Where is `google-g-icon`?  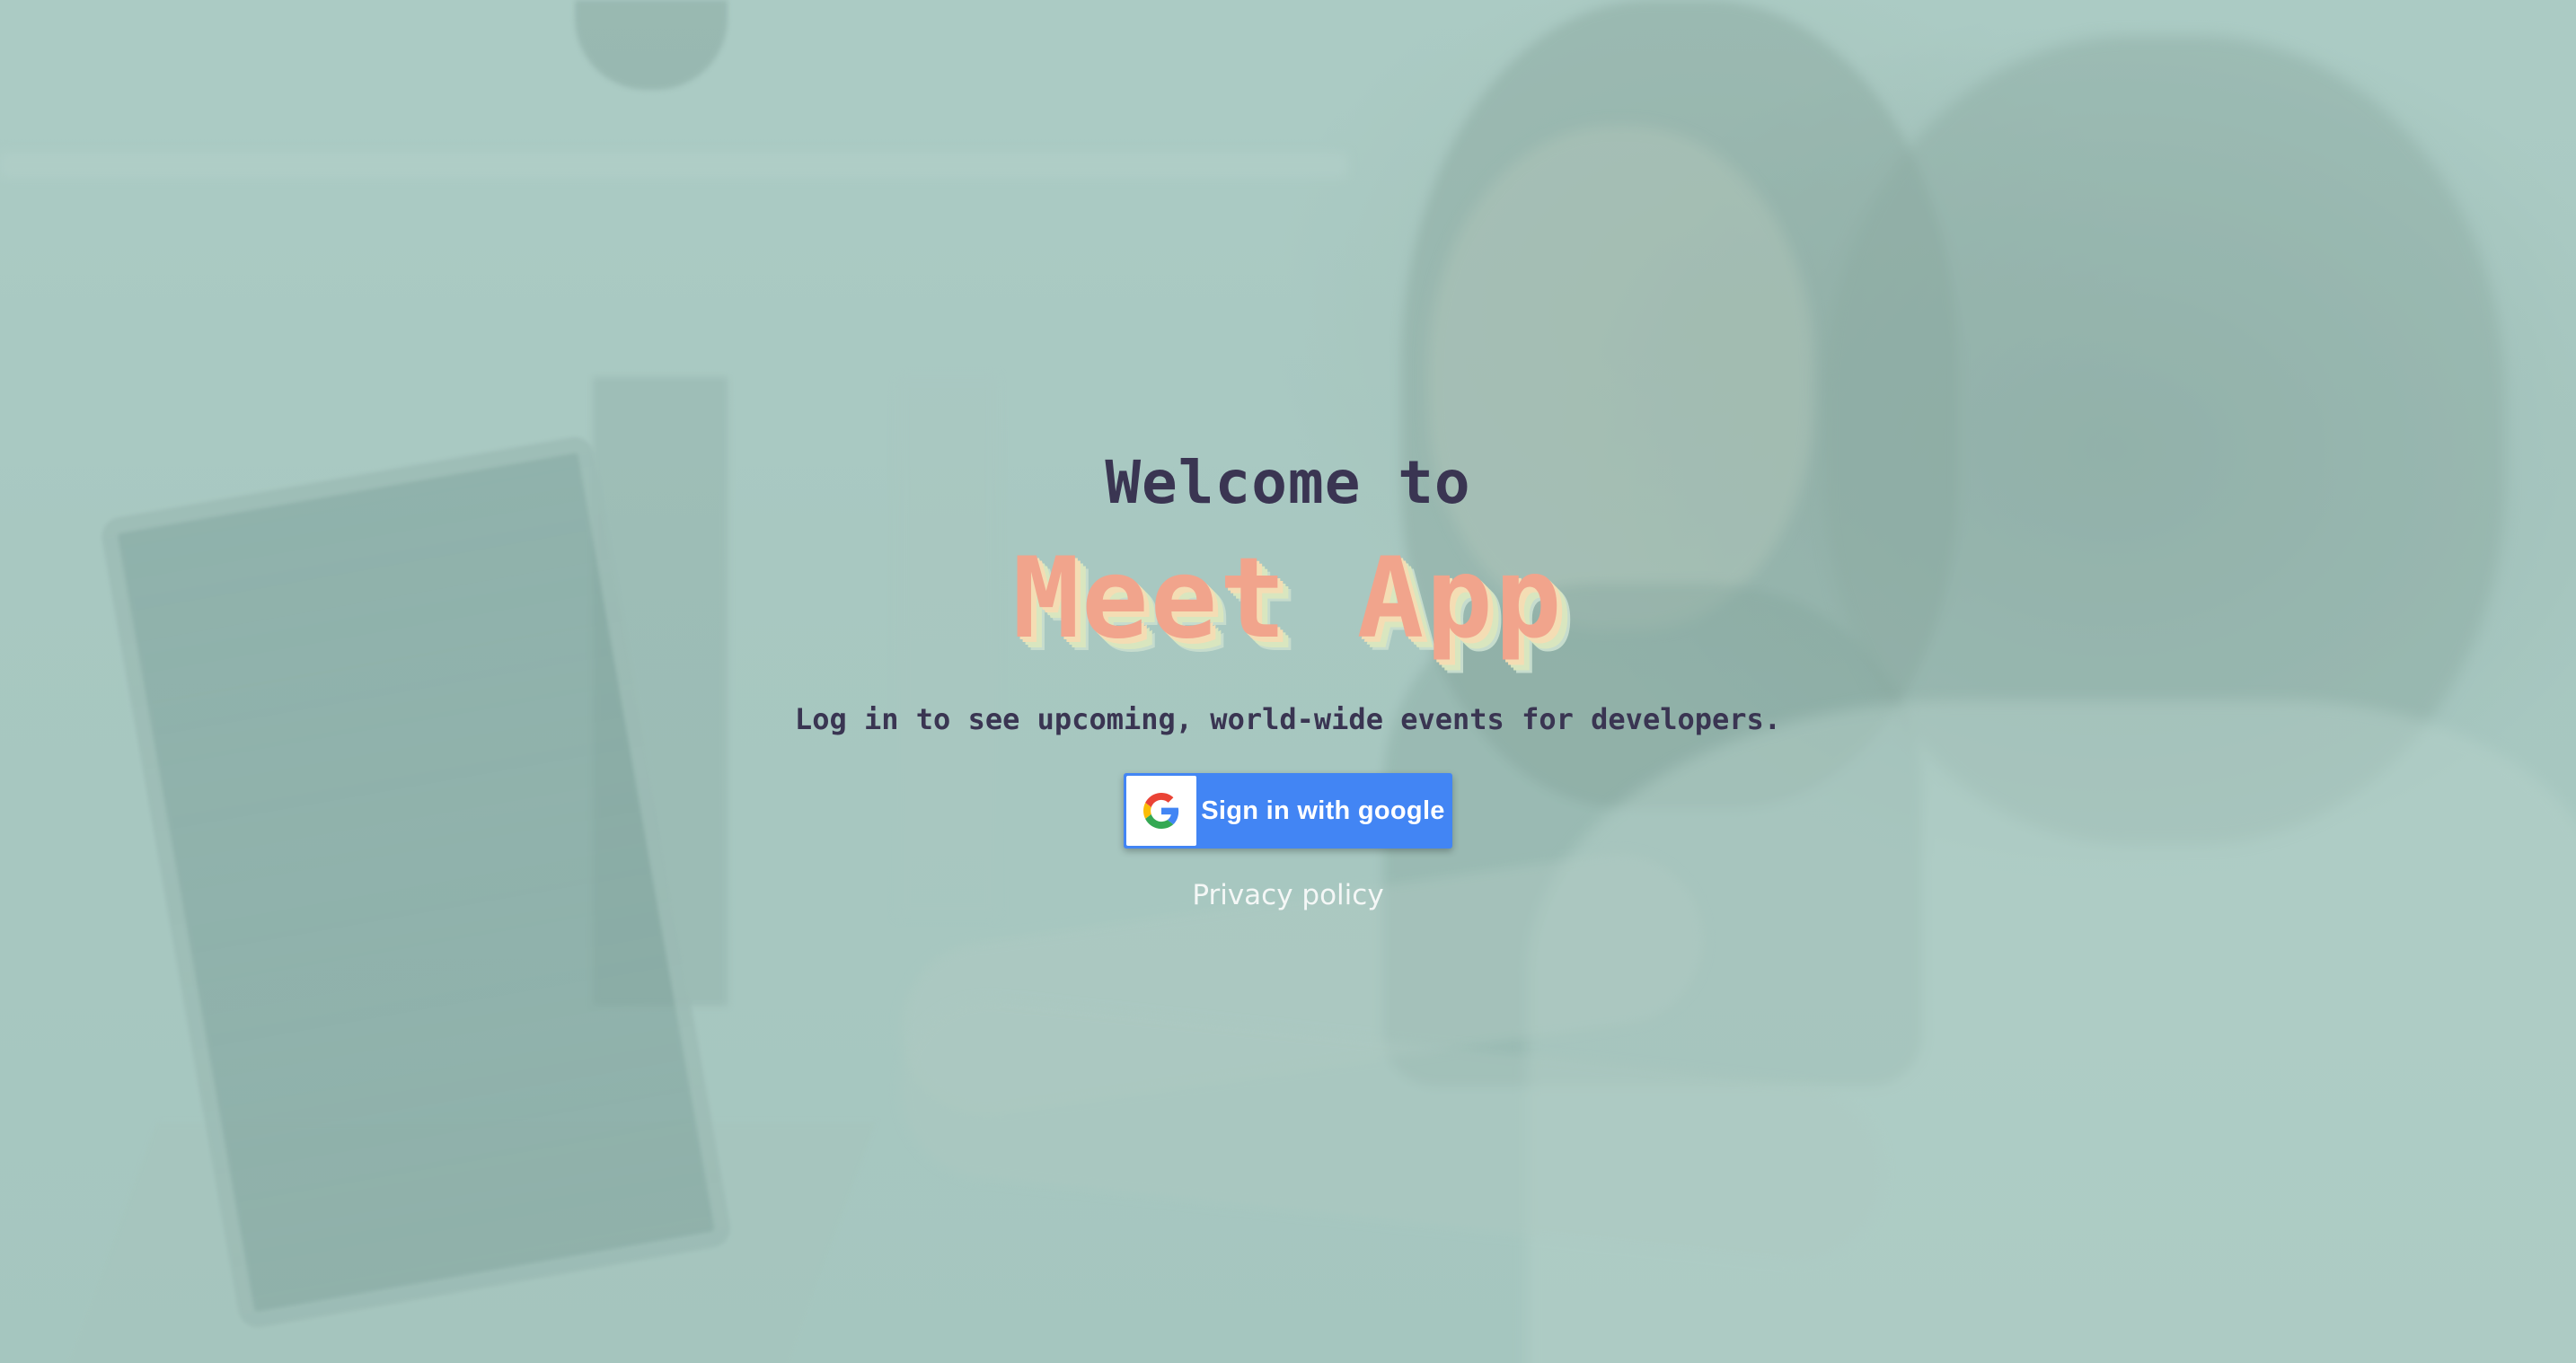 google-g-icon is located at coordinates (1161, 811).